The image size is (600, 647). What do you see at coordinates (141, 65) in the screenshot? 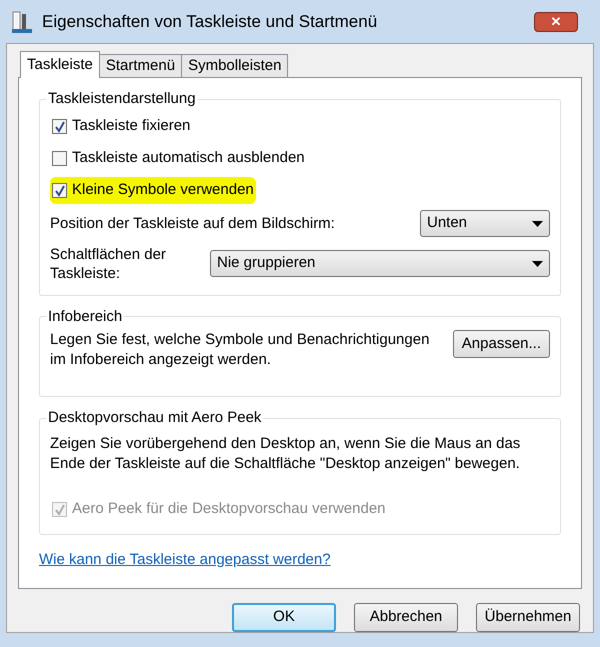
I see `tab: Startmenü` at bounding box center [141, 65].